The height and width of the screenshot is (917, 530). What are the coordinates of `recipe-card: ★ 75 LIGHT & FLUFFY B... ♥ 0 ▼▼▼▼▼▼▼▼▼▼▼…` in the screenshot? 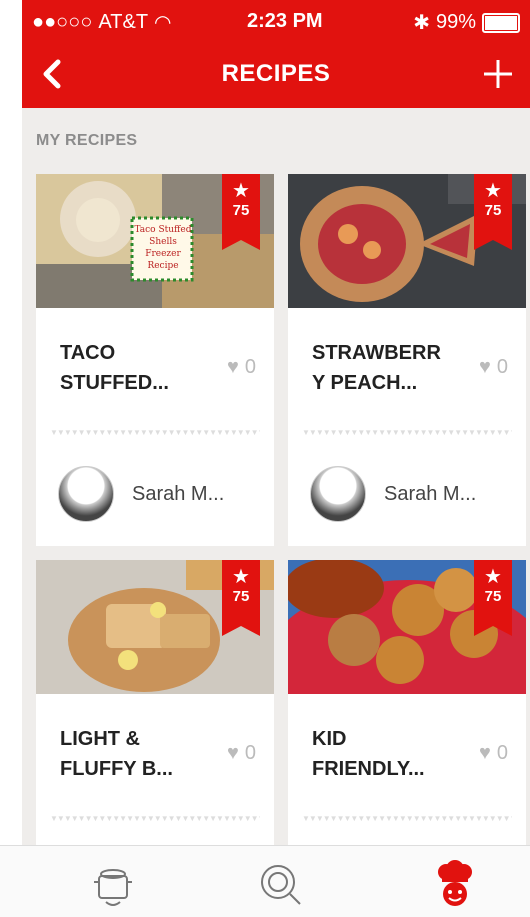 It's located at (155, 702).